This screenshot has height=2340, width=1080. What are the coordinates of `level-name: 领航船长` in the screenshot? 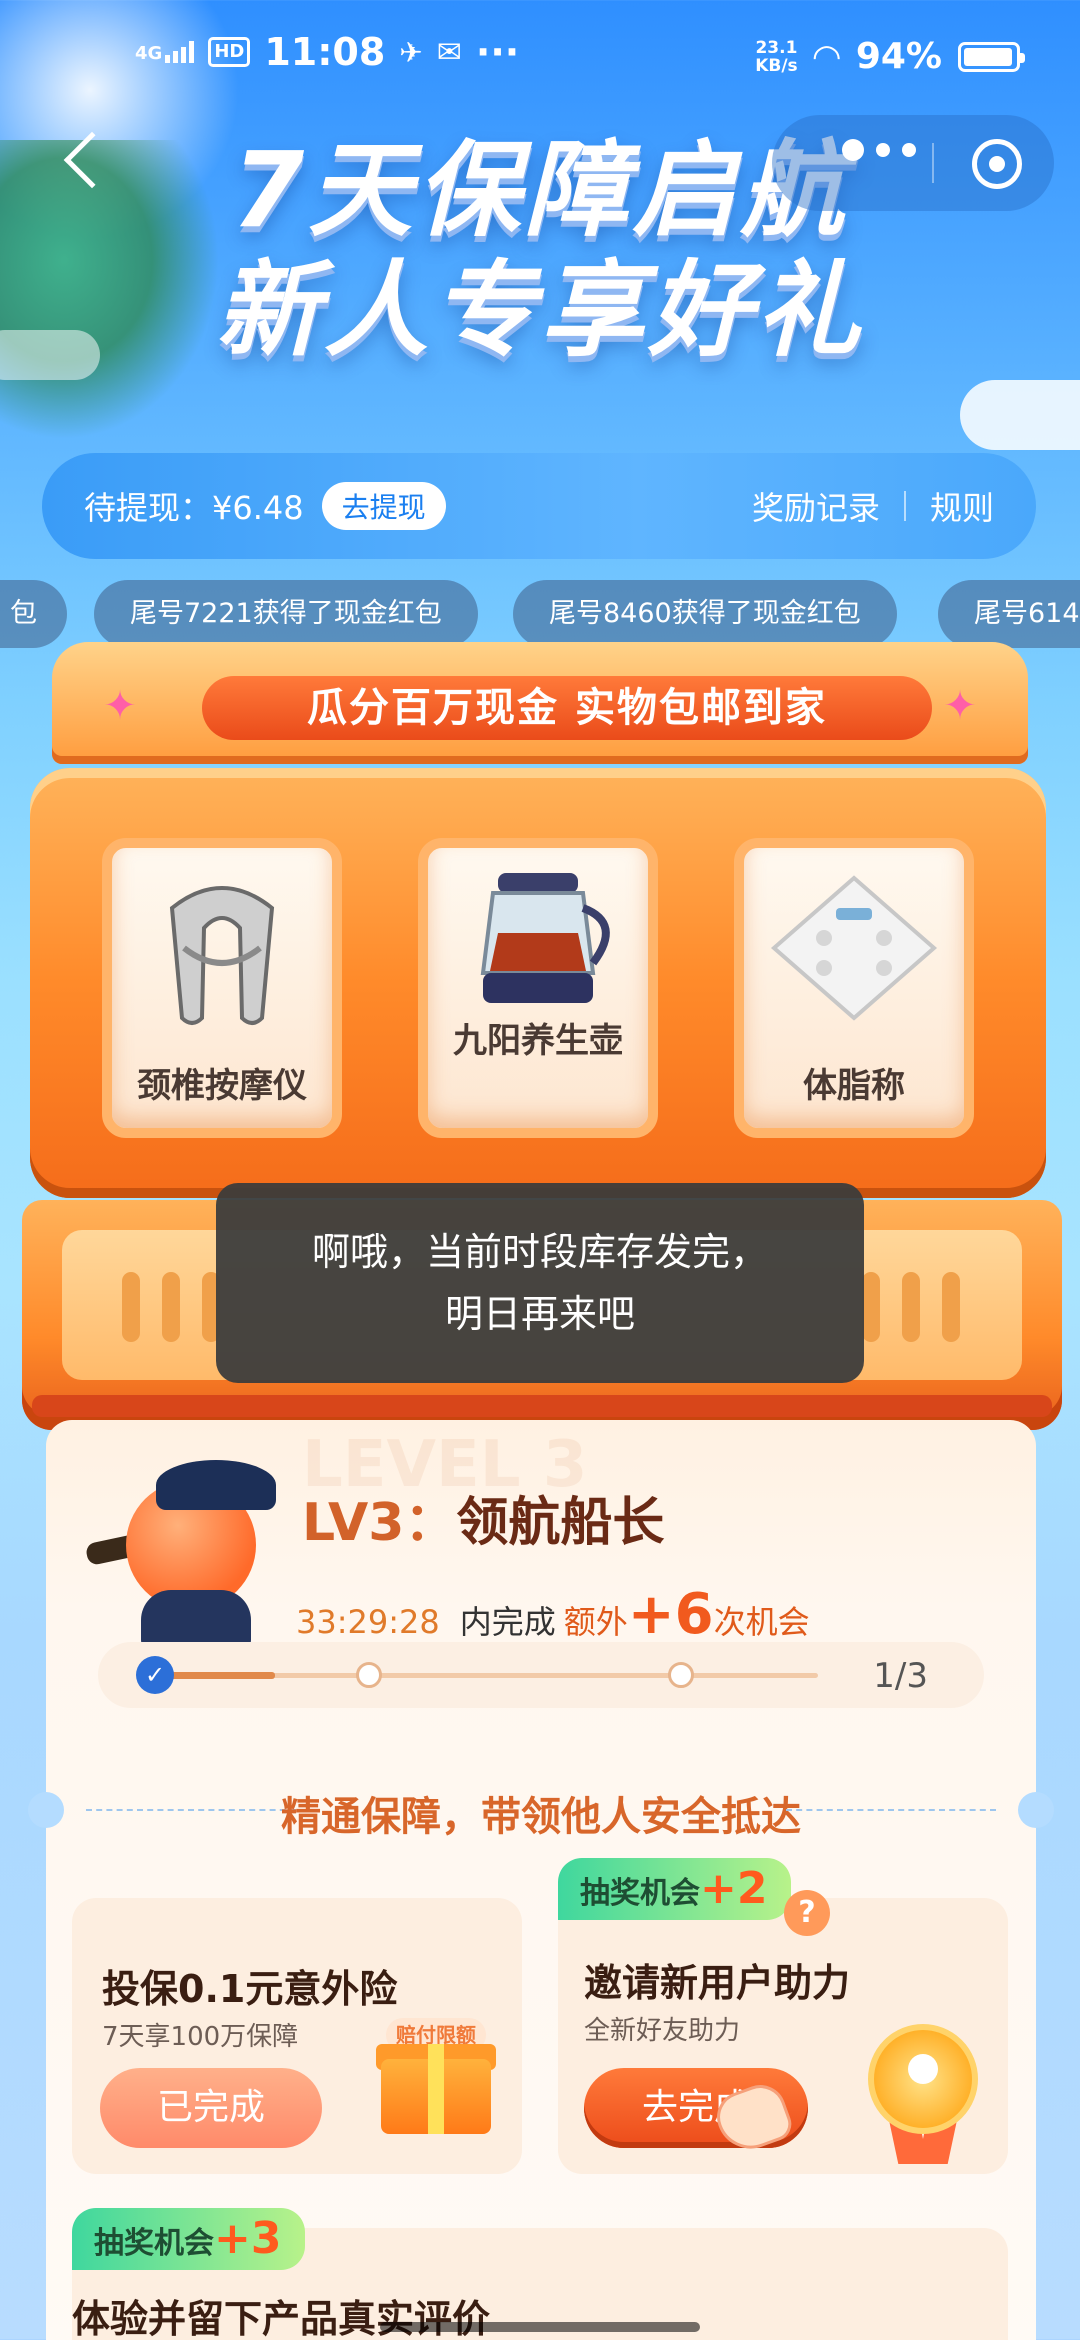 It's located at (560, 1523).